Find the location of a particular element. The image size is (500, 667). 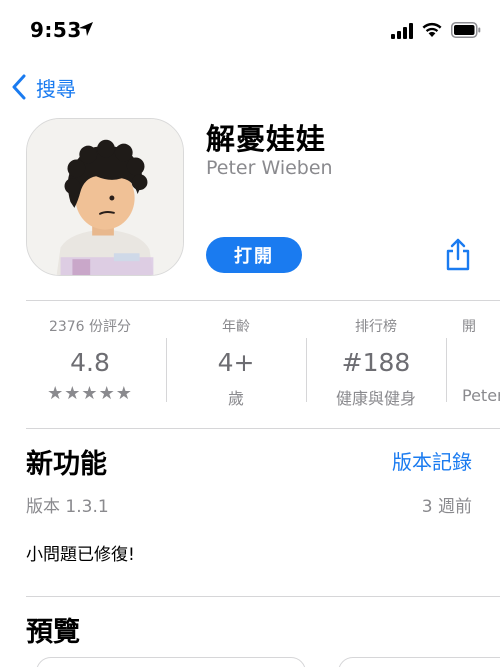

chart-category: 健康與健身 is located at coordinates (375, 398).